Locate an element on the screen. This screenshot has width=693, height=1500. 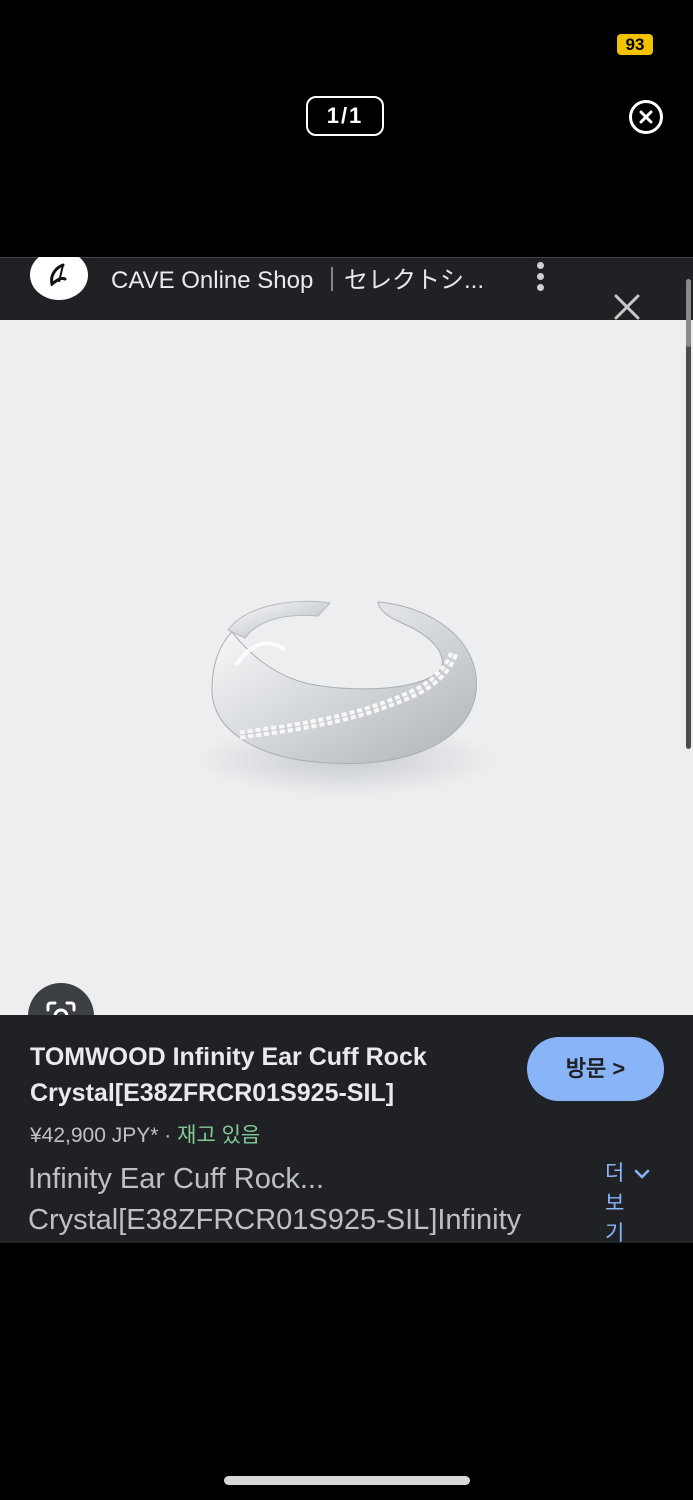
product-title-line1: TOMWOOD Infinity Ear Cuff Rock is located at coordinates (228, 1057).